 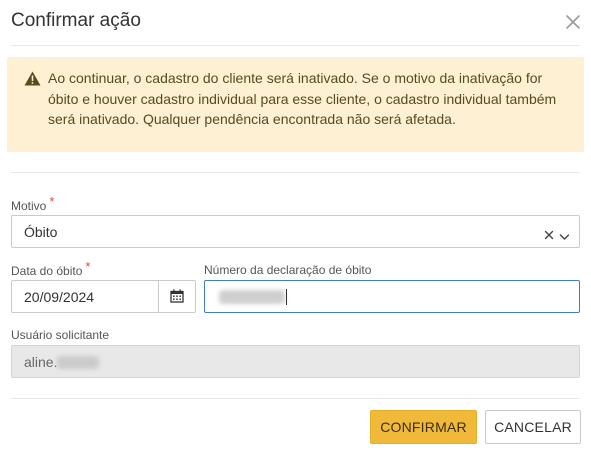 I want to click on data-obito-label-text: Data do óbito, so click(x=47, y=271).